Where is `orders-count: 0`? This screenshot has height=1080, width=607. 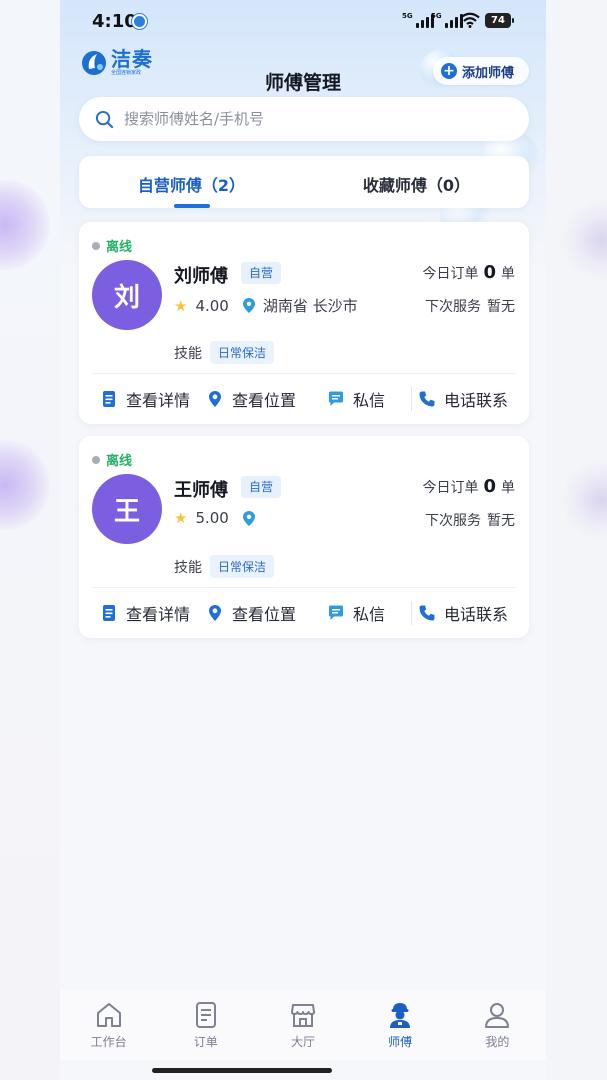
orders-count: 0 is located at coordinates (489, 486).